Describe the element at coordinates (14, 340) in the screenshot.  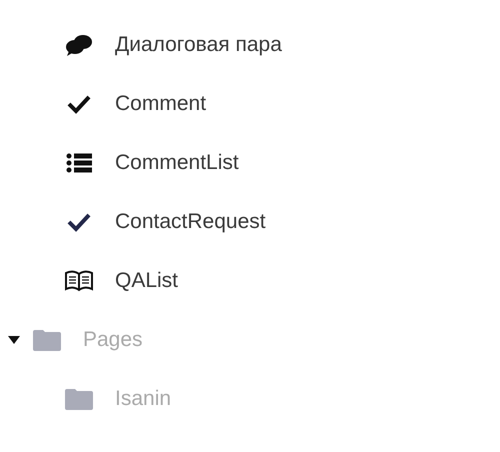
I see `caret-down-icon` at that location.